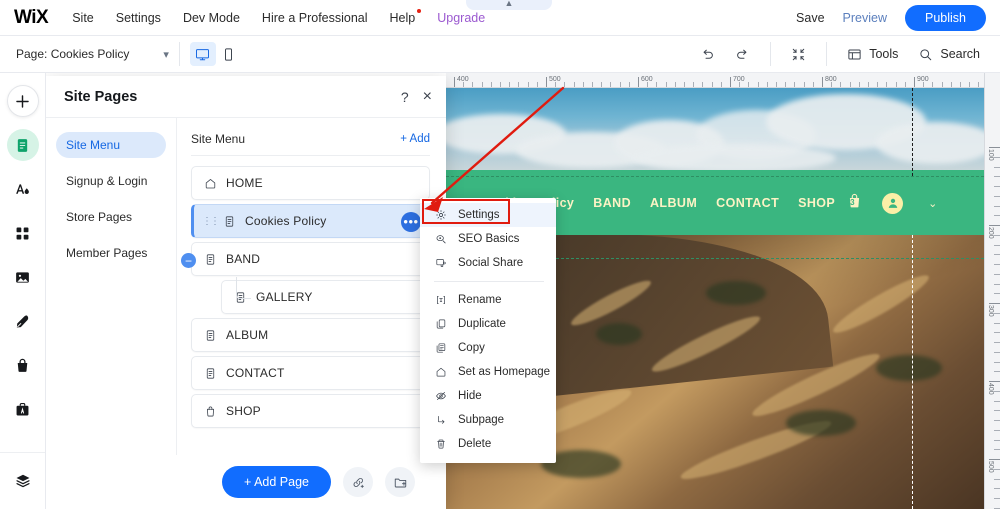  I want to click on context-menu-item-copy: Copy, so click(488, 348).